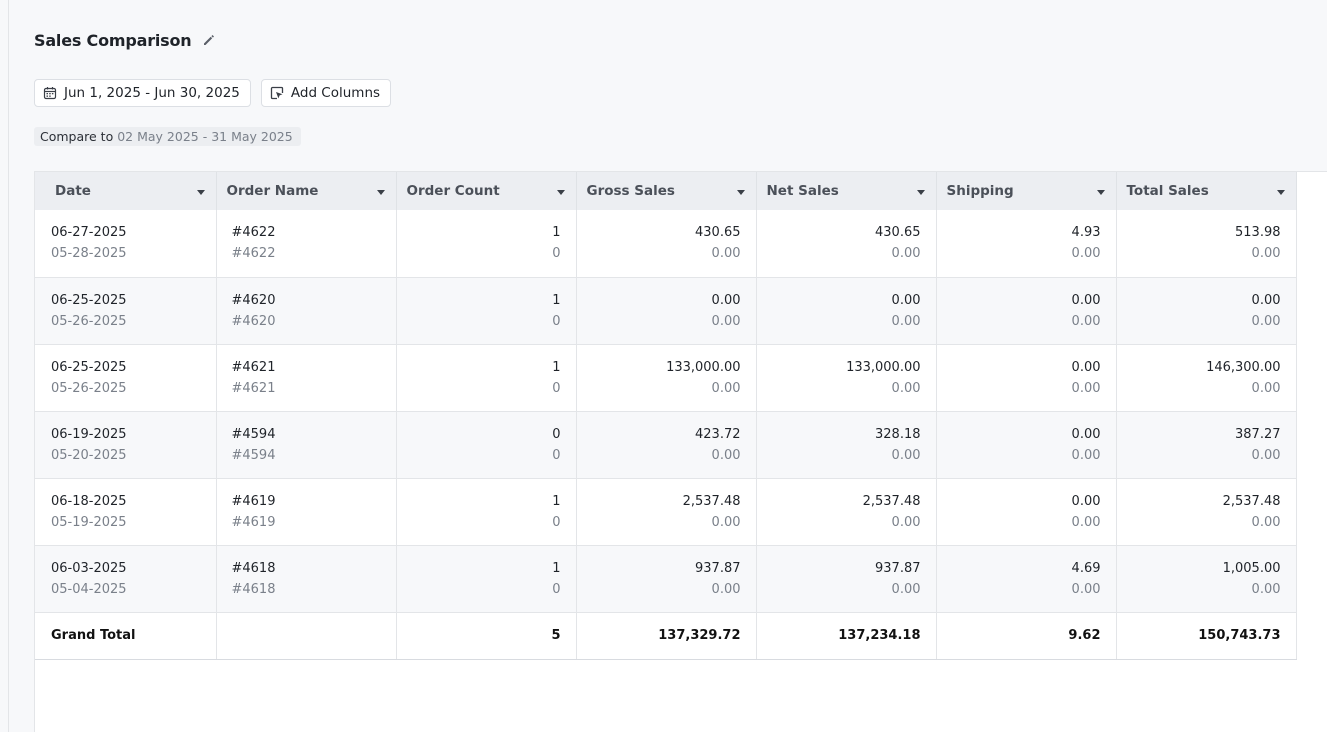  I want to click on current-value: 0, so click(556, 434).